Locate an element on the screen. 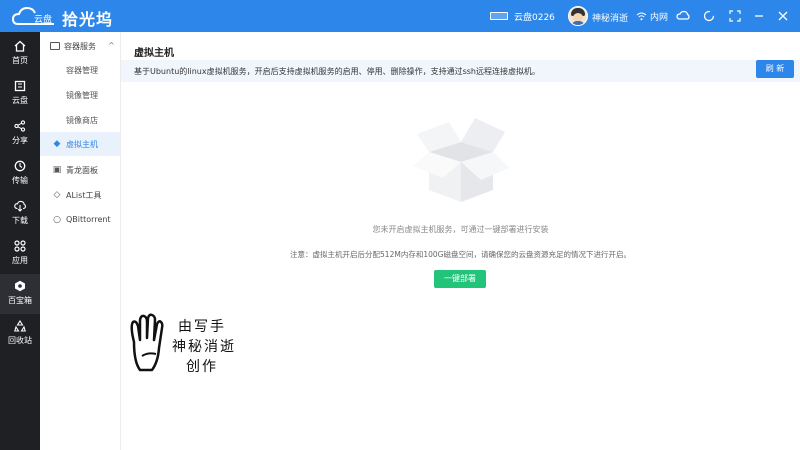 This screenshot has width=800, height=450. close-icon is located at coordinates (783, 16).